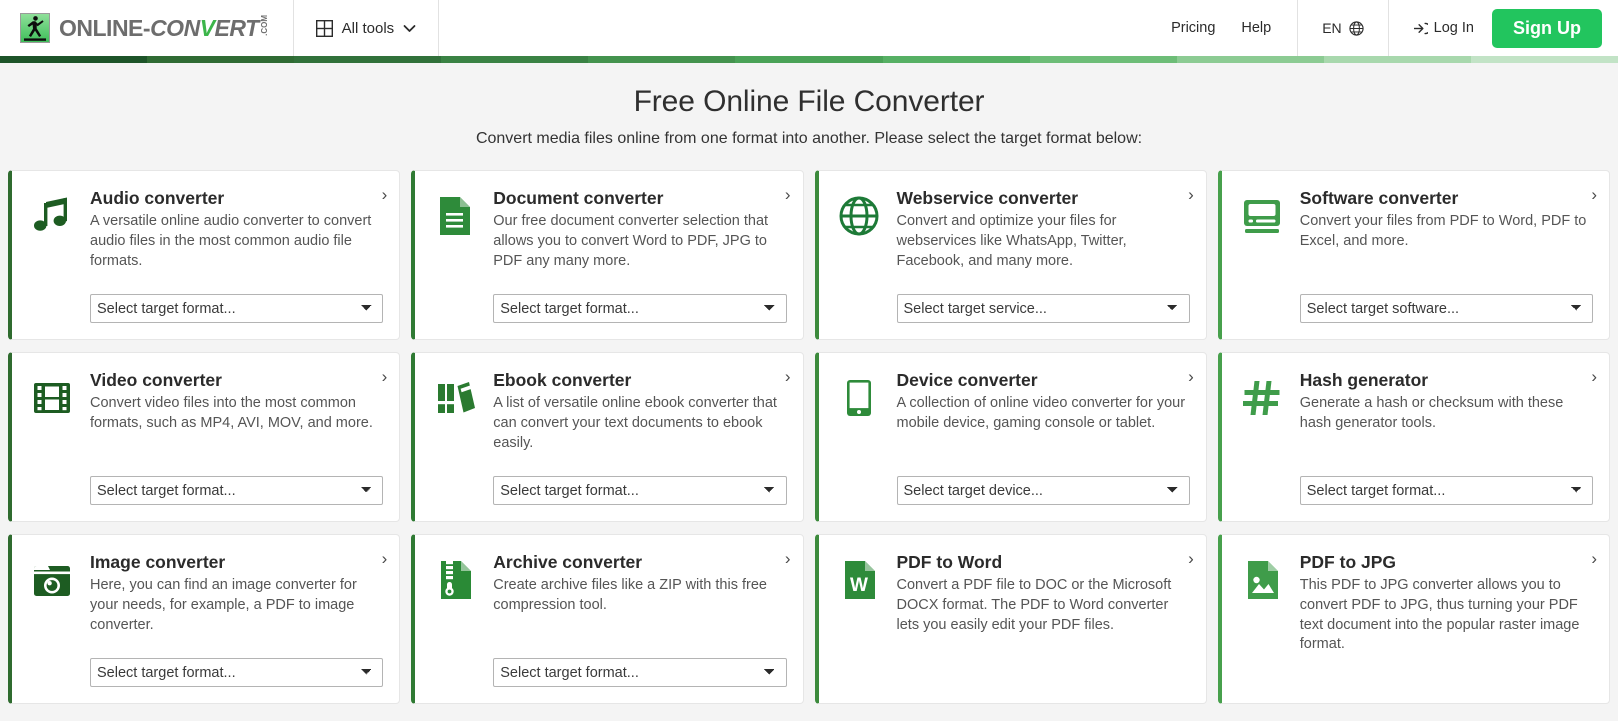 The width and height of the screenshot is (1618, 721). Describe the element at coordinates (1547, 28) in the screenshot. I see `signup-button: Sign Up` at that location.